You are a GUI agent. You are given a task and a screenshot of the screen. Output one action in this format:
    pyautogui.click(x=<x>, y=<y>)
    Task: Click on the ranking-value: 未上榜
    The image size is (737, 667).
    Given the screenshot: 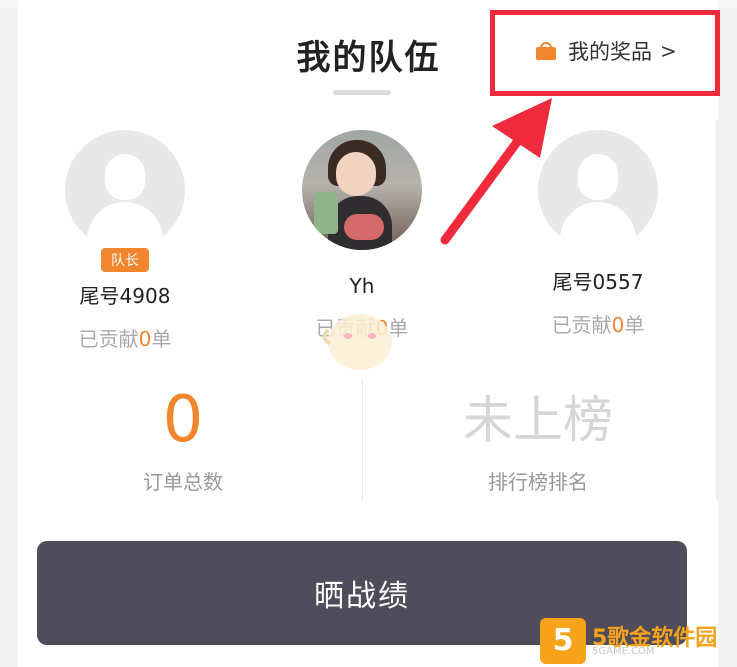 What is the action you would take?
    pyautogui.click(x=538, y=420)
    